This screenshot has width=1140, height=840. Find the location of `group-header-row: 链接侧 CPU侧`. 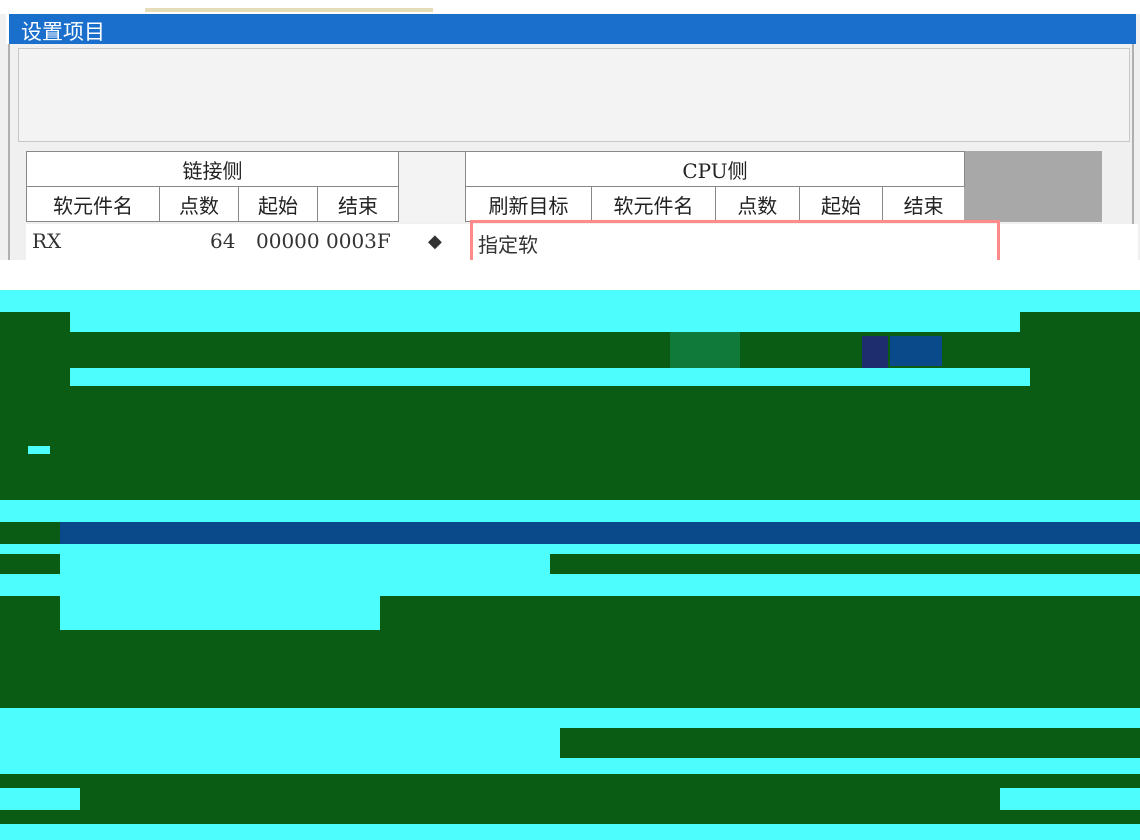

group-header-row: 链接侧 CPU侧 is located at coordinates (564, 186).